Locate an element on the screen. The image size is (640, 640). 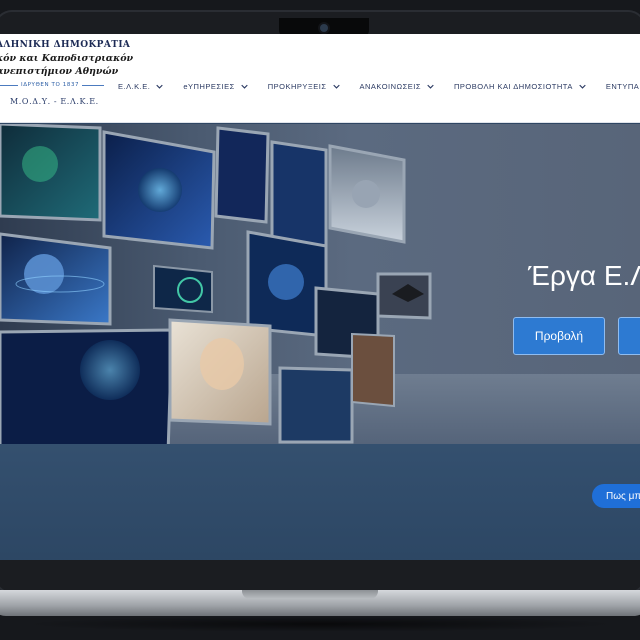
nav-item-label: Ε.Λ.Κ.Ε. is located at coordinates (134, 86).